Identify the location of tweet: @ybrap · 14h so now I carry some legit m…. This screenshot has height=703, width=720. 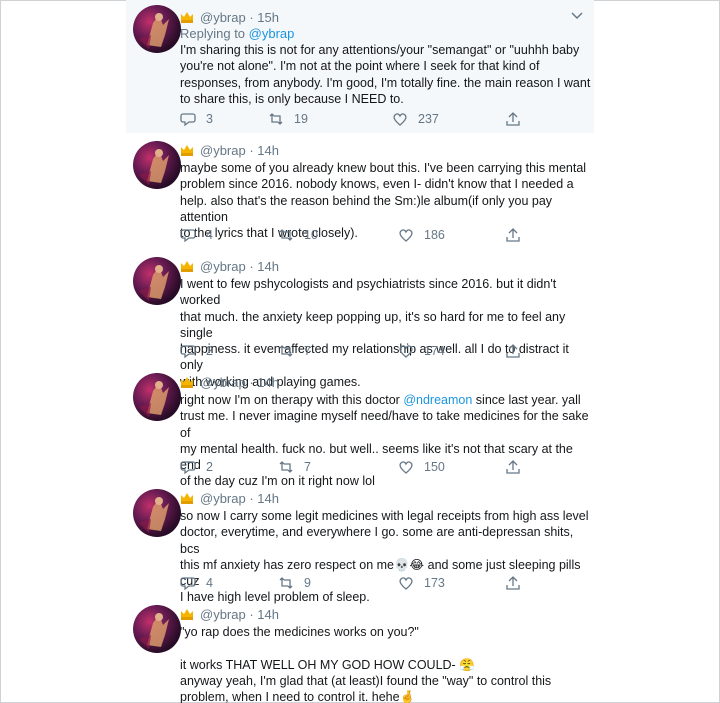
(360, 542).